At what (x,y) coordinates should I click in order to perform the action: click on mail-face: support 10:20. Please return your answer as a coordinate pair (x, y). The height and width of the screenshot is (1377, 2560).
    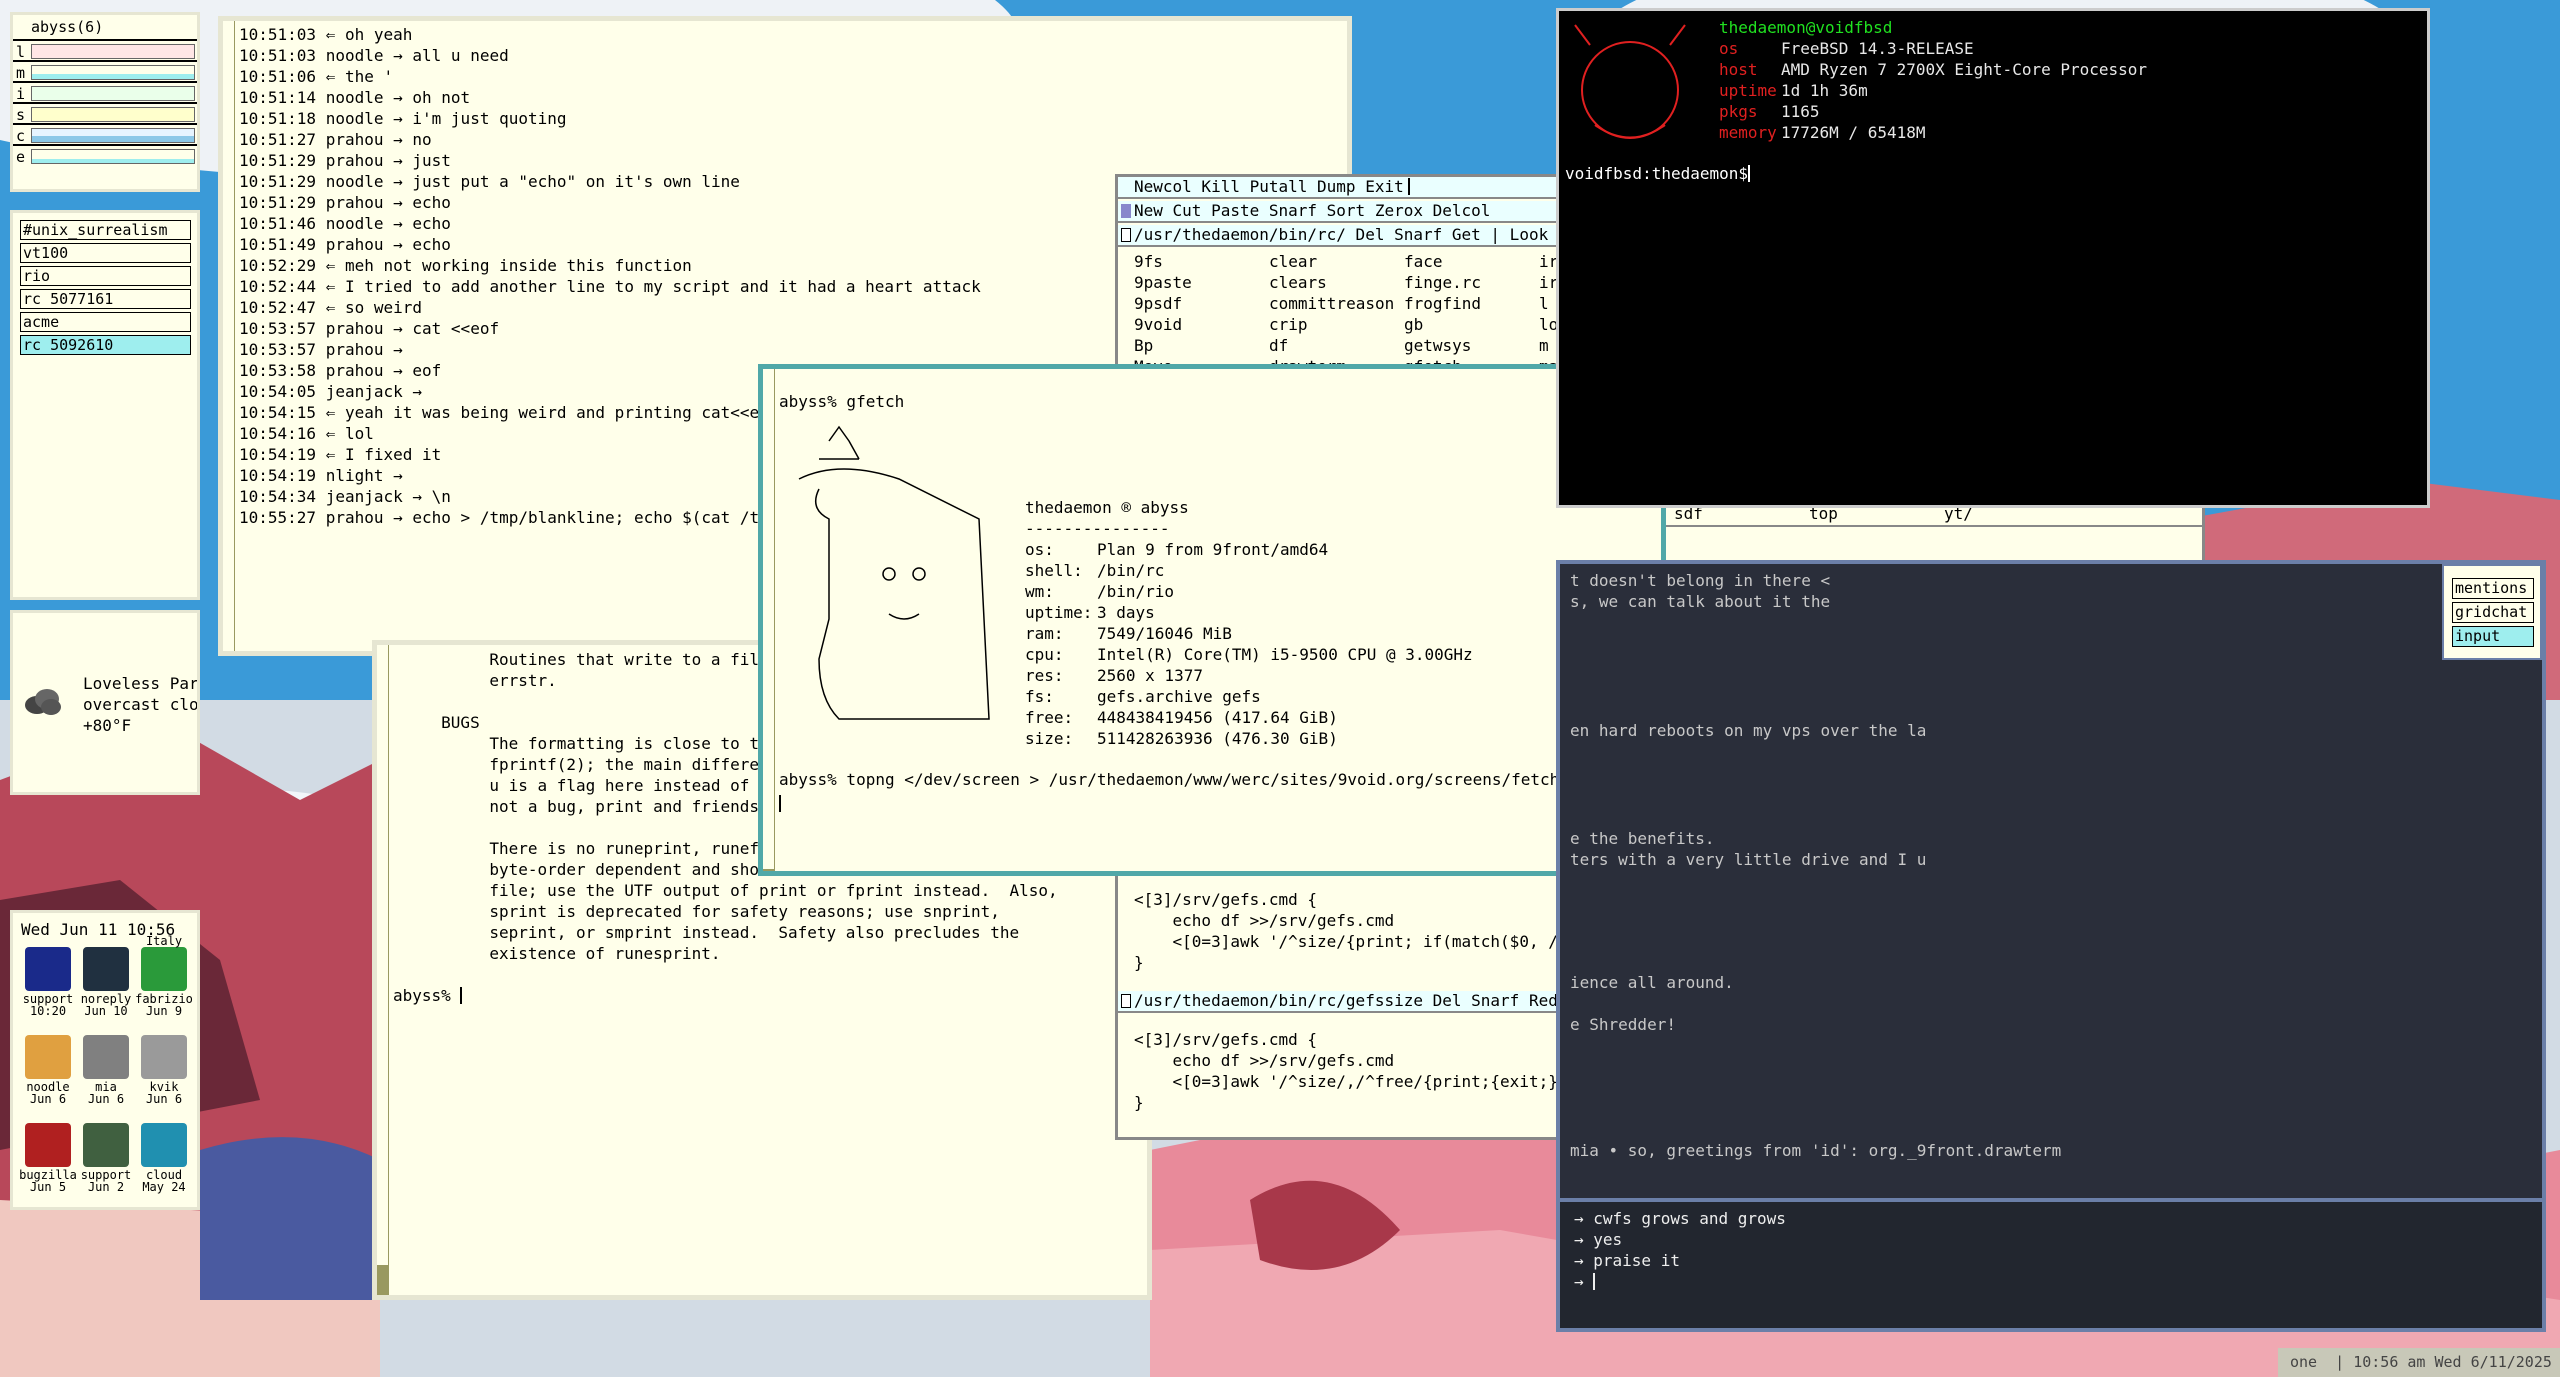
    Looking at the image, I should click on (48, 982).